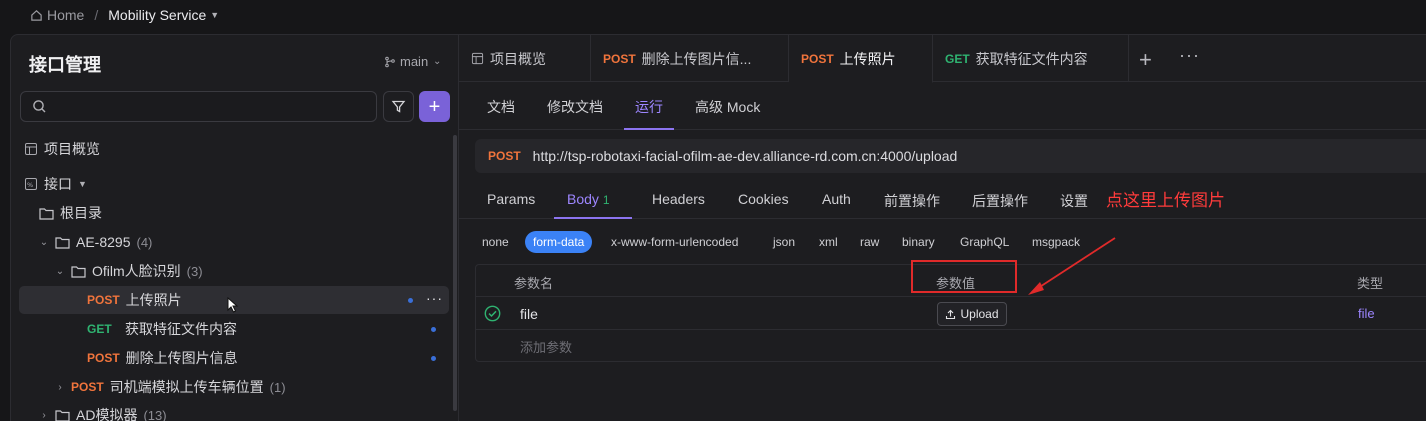 This screenshot has width=1426, height=421. I want to click on tab-pre-request: 前置操作, so click(912, 201).